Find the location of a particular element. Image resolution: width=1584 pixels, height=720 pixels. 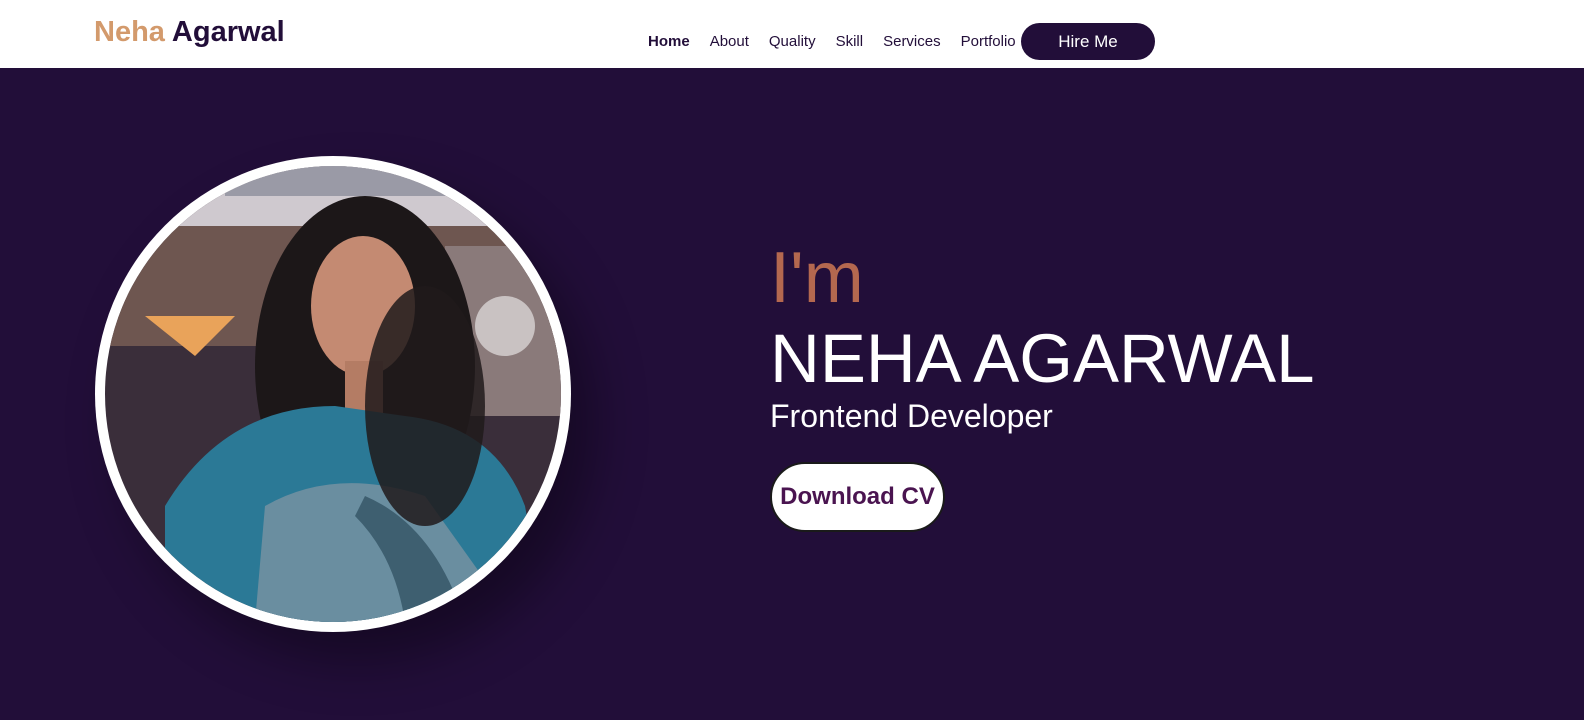

site-logo: Neha Agarwal is located at coordinates (189, 32).